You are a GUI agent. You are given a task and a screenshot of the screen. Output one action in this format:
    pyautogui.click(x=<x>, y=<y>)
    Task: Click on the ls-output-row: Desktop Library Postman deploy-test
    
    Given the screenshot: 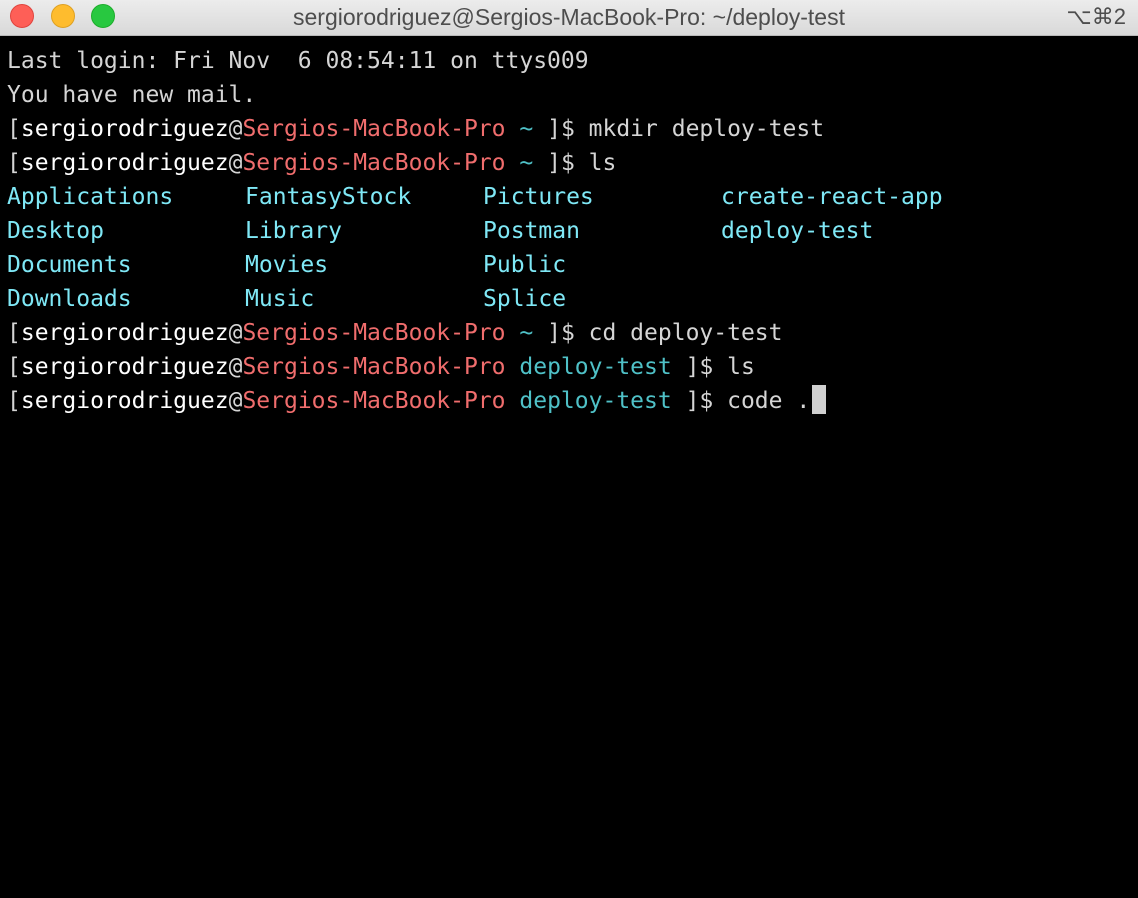 What is the action you would take?
    pyautogui.click(x=569, y=231)
    